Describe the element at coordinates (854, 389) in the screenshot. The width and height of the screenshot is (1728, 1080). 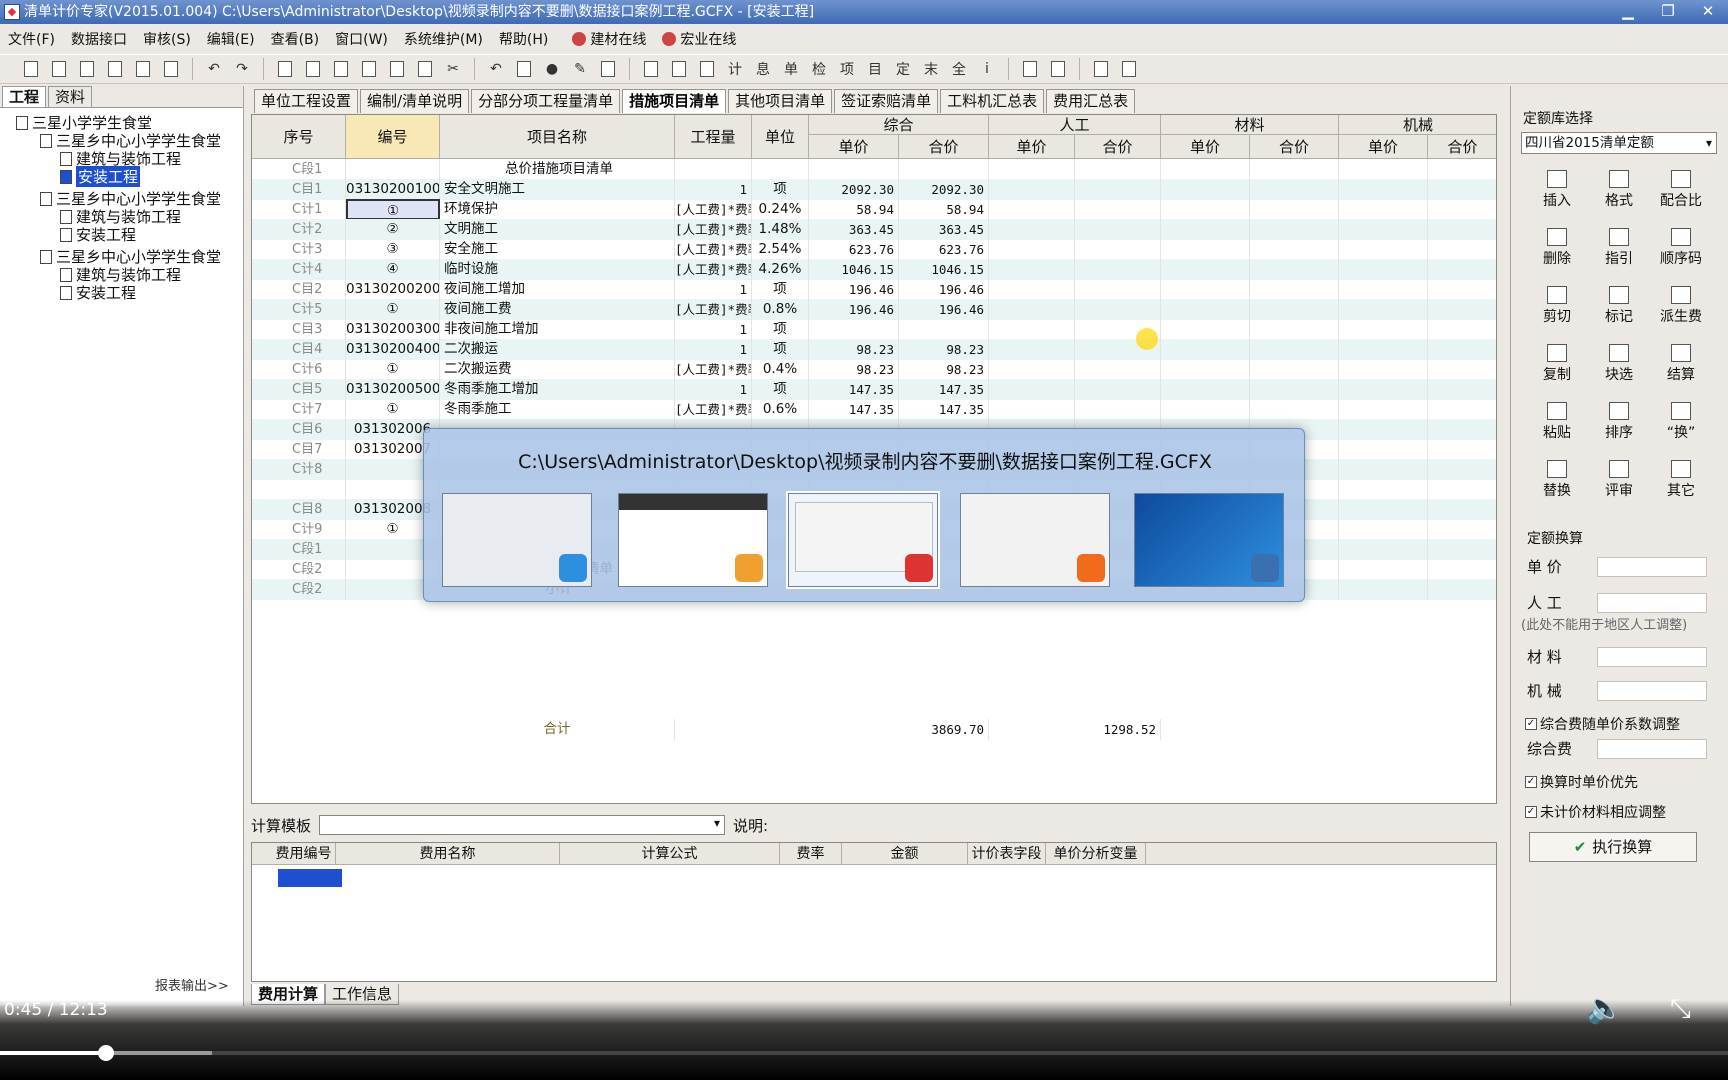
I see `cell-up: 147.35` at that location.